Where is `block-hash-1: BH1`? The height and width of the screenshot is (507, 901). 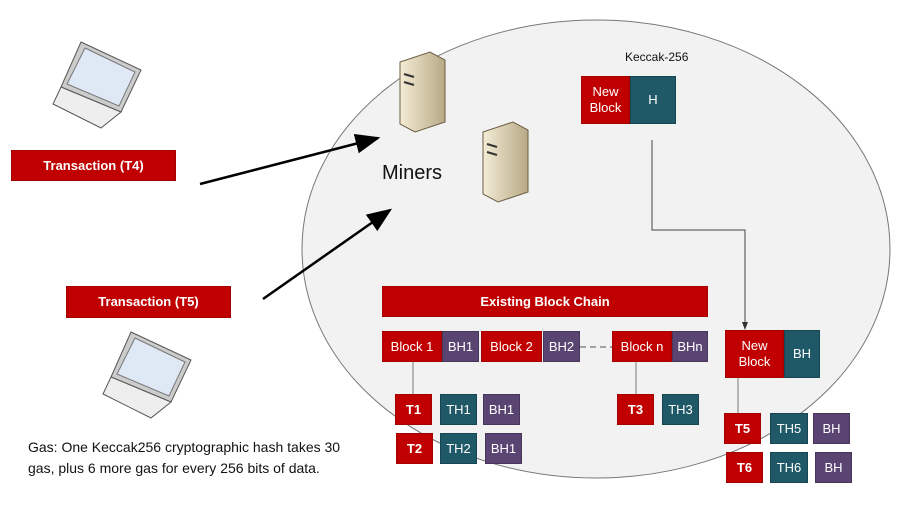
block-hash-1: BH1 is located at coordinates (460, 346).